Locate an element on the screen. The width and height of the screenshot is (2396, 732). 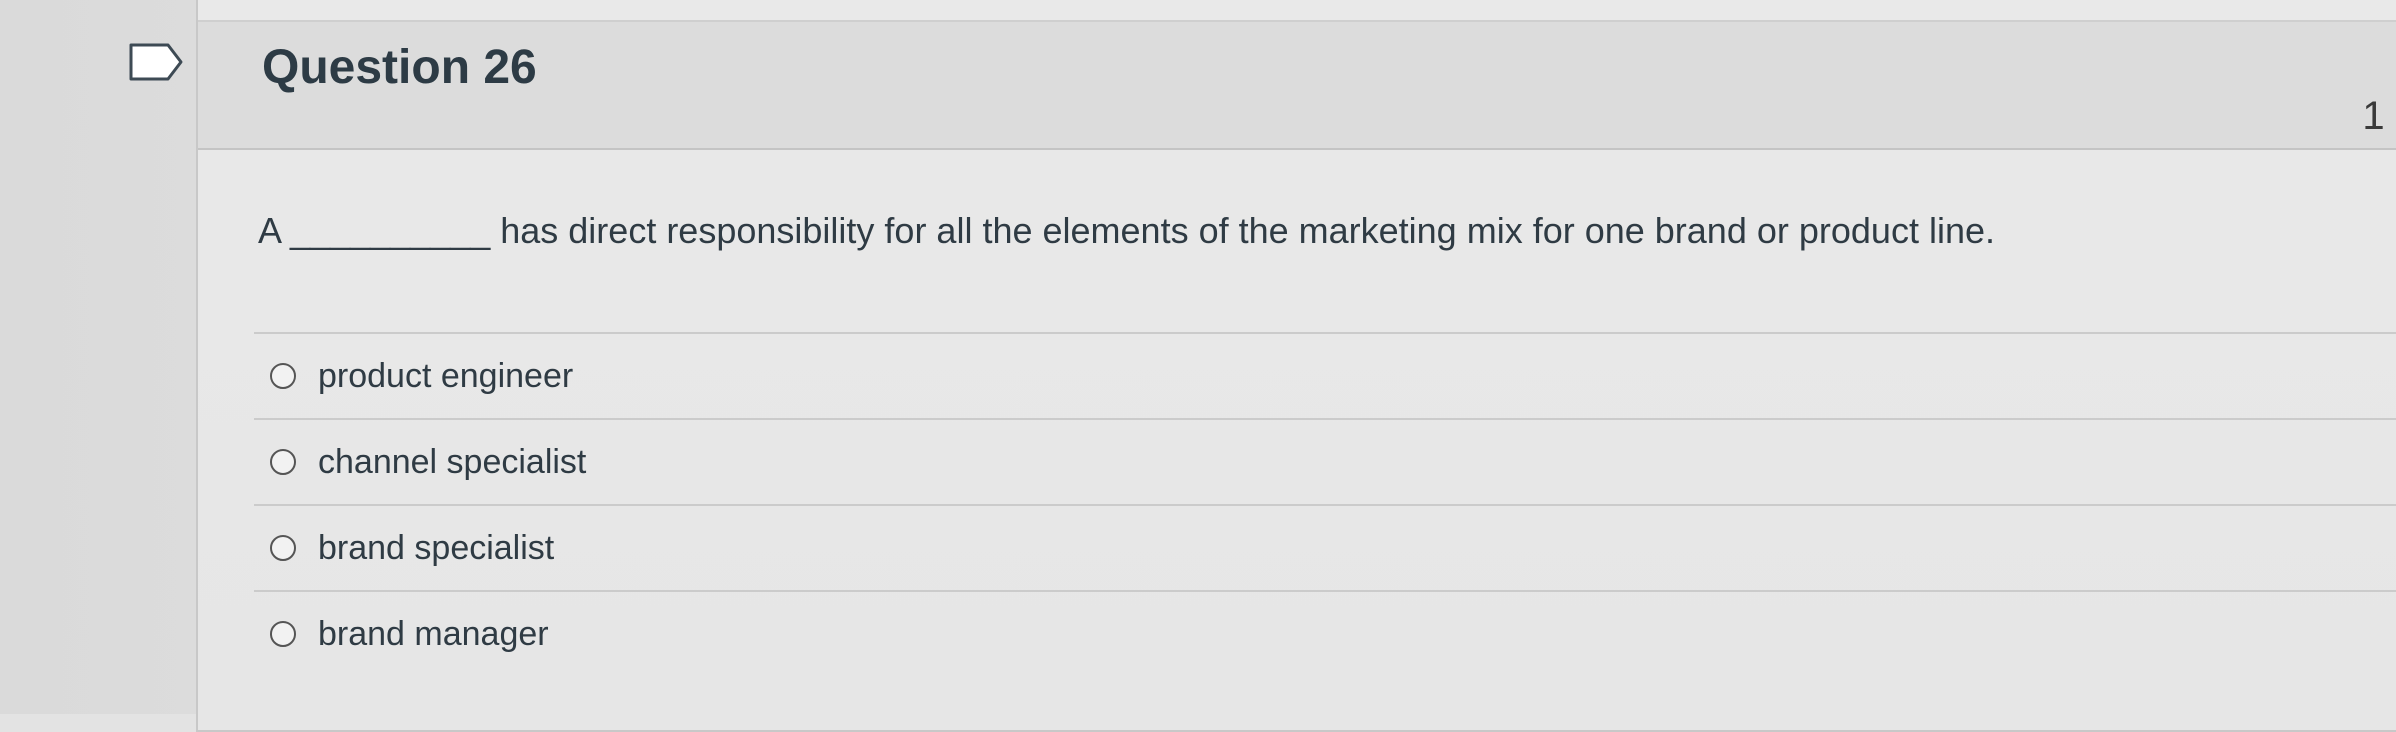
answer-option: product engineer is located at coordinates (1325, 375).